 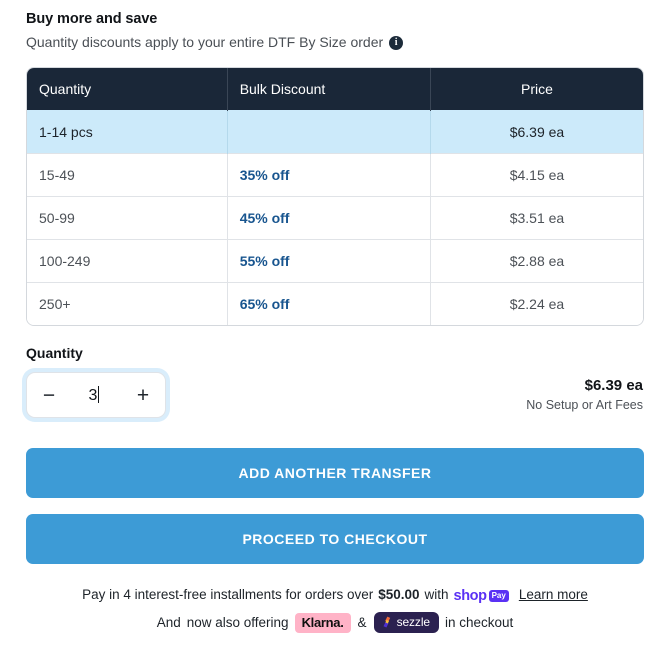 I want to click on quantity-decrement-button: −, so click(x=49, y=395).